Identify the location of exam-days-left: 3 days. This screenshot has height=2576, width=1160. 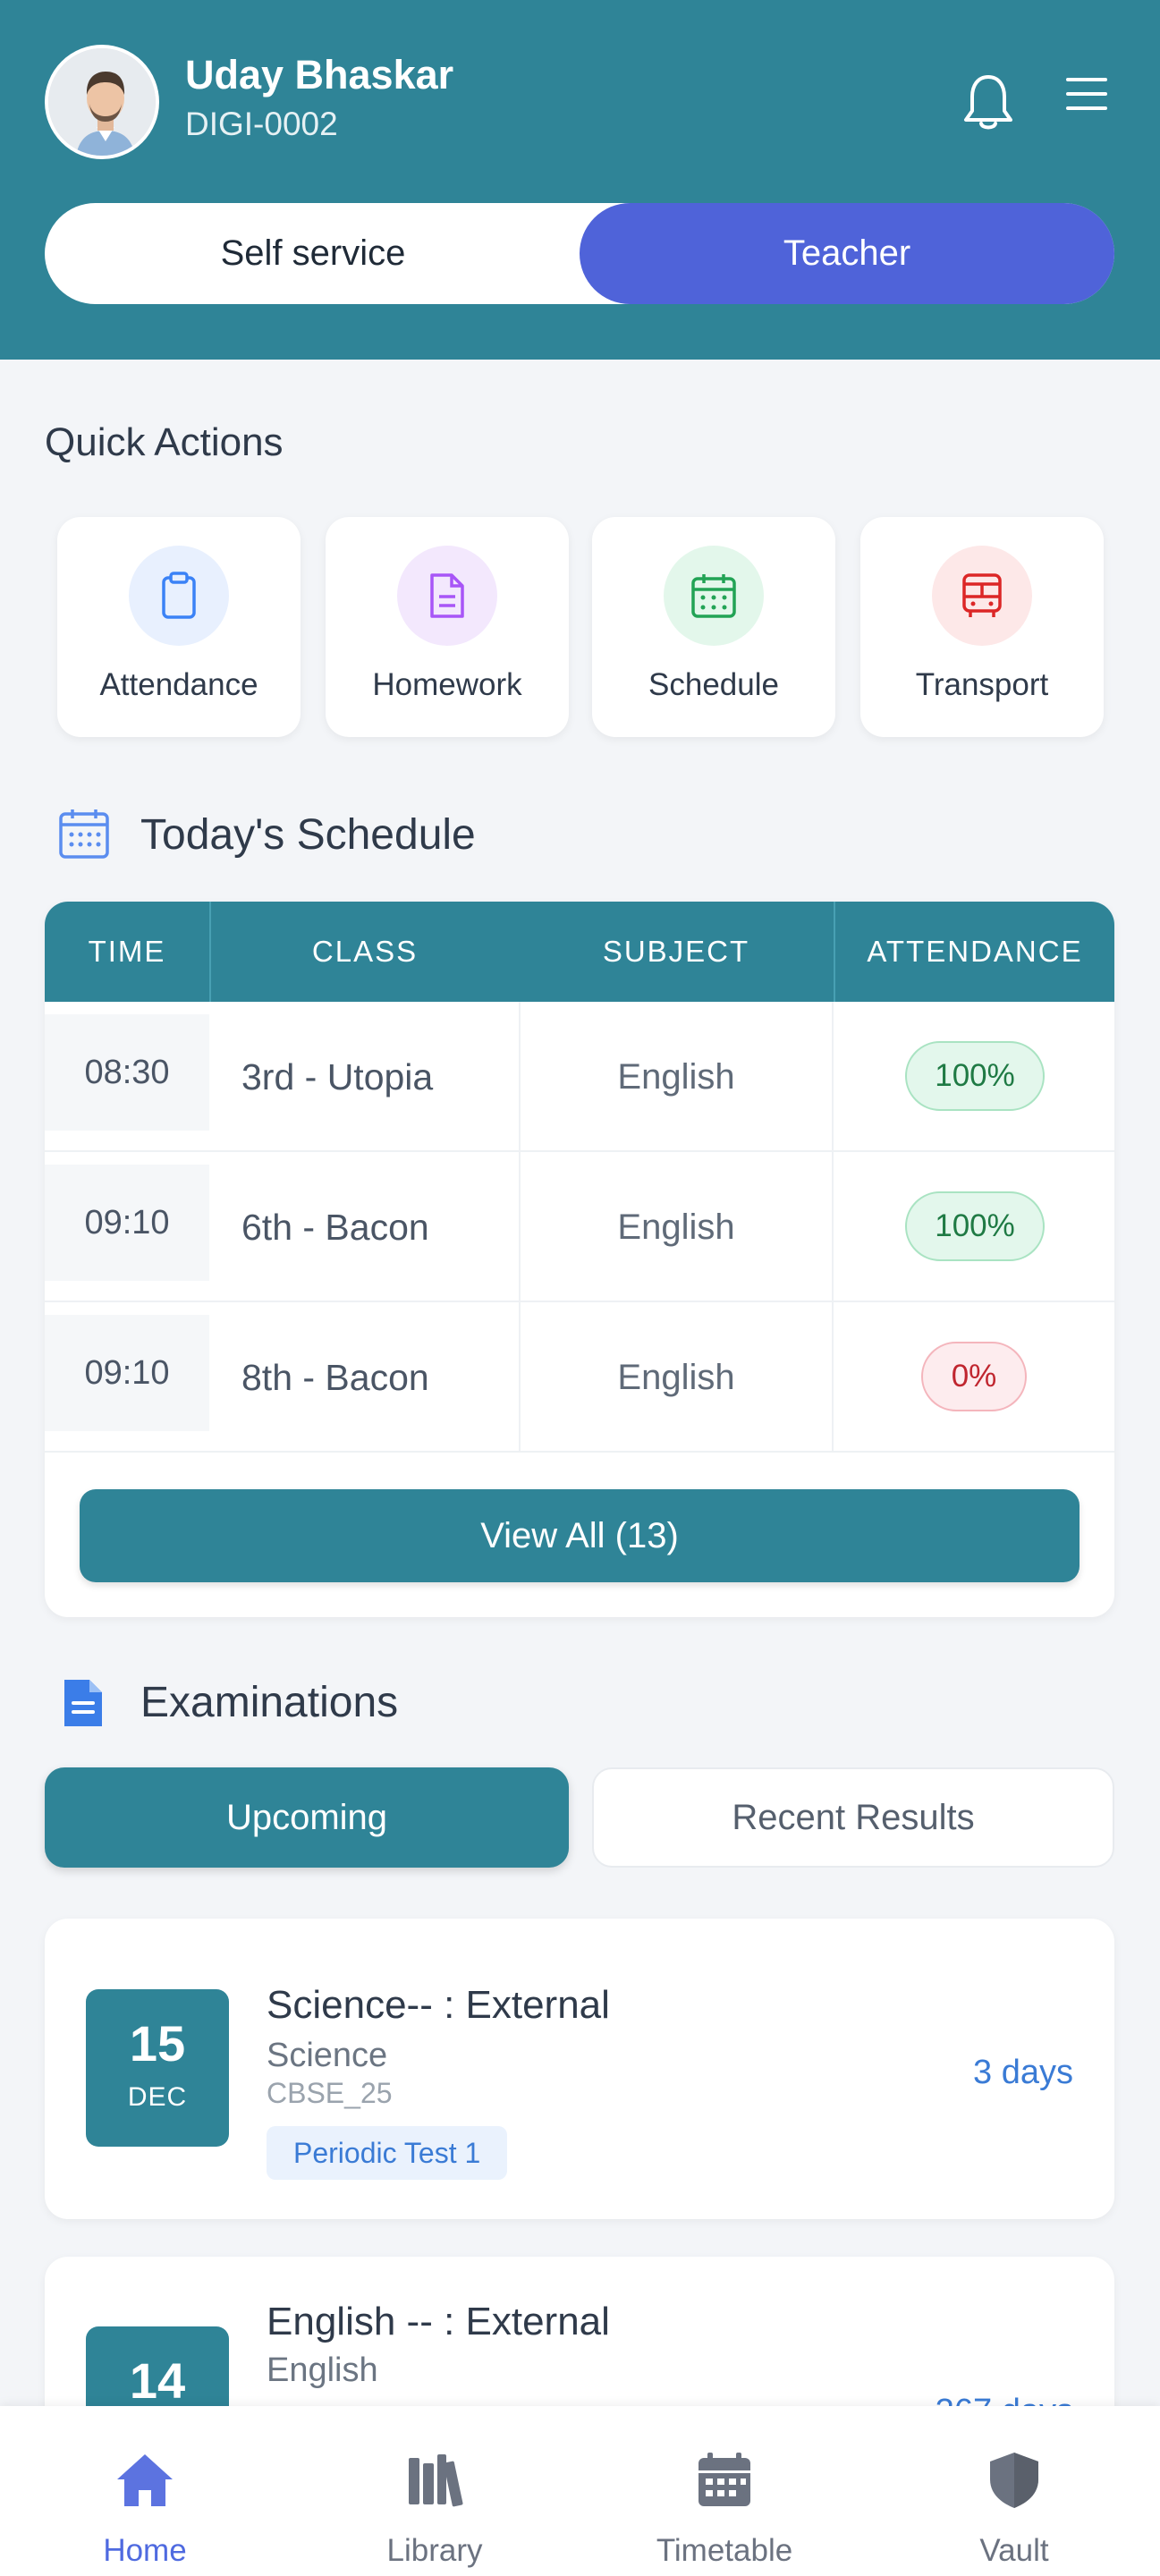
(1023, 2072).